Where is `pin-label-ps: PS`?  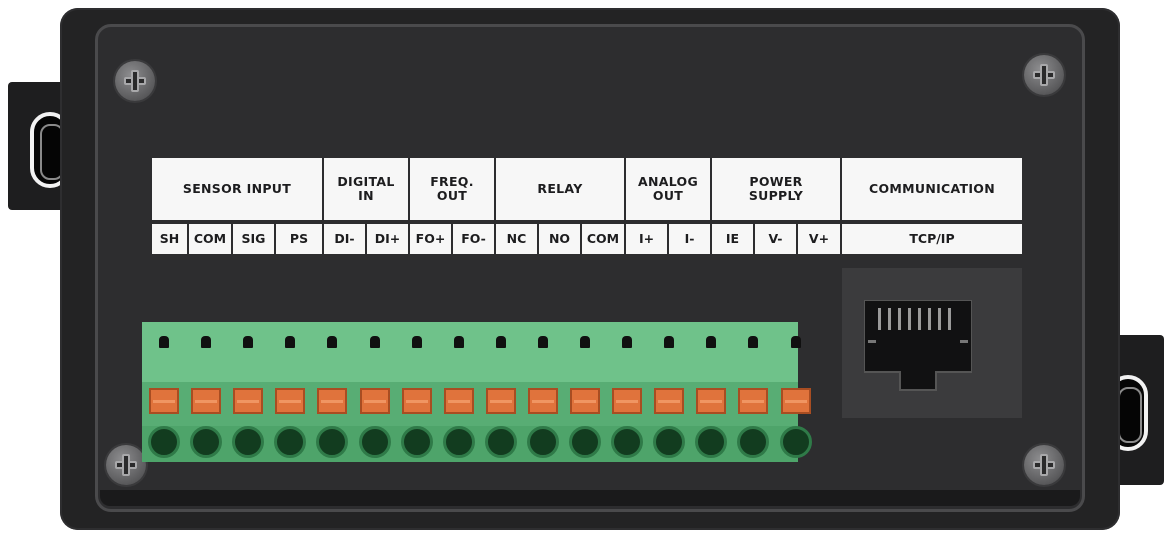 pin-label-ps: PS is located at coordinates (300, 239).